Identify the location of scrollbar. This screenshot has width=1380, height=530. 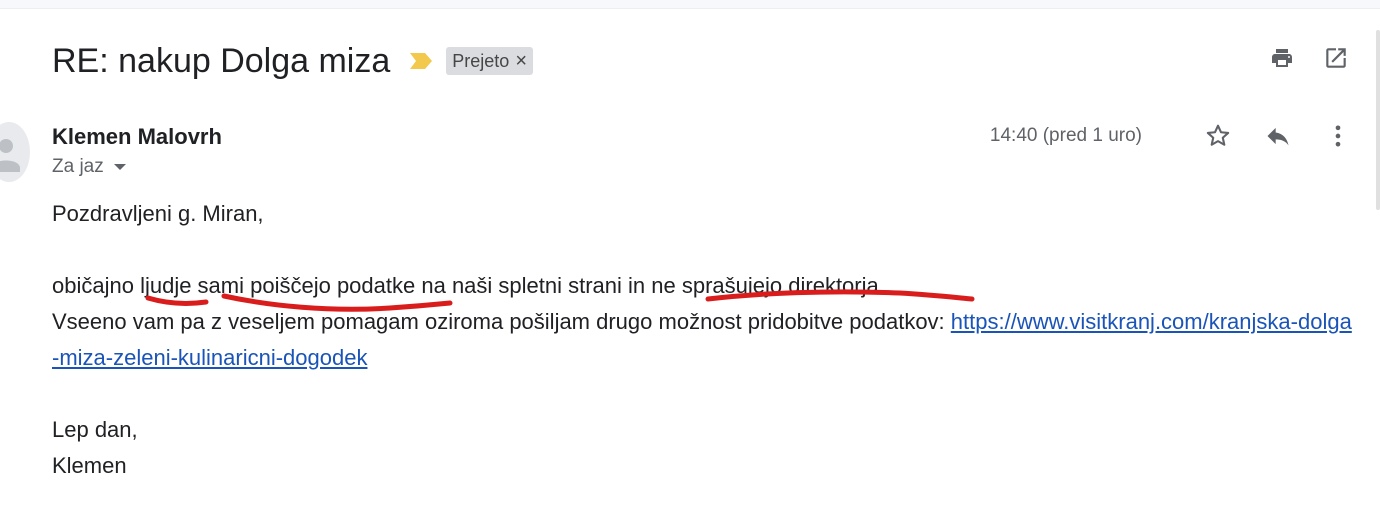
(1378, 120).